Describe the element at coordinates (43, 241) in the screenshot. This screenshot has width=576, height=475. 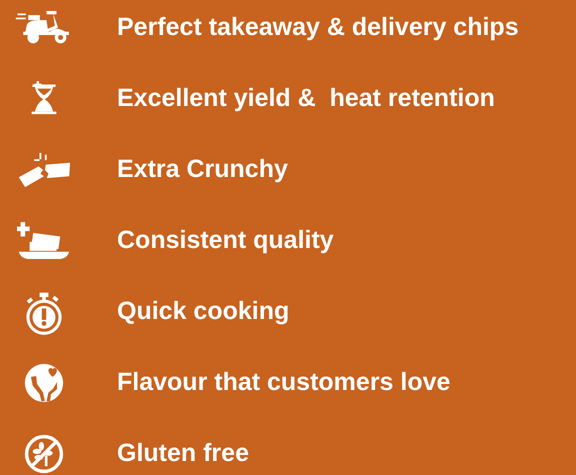
I see `stacked-chips-icon` at that location.